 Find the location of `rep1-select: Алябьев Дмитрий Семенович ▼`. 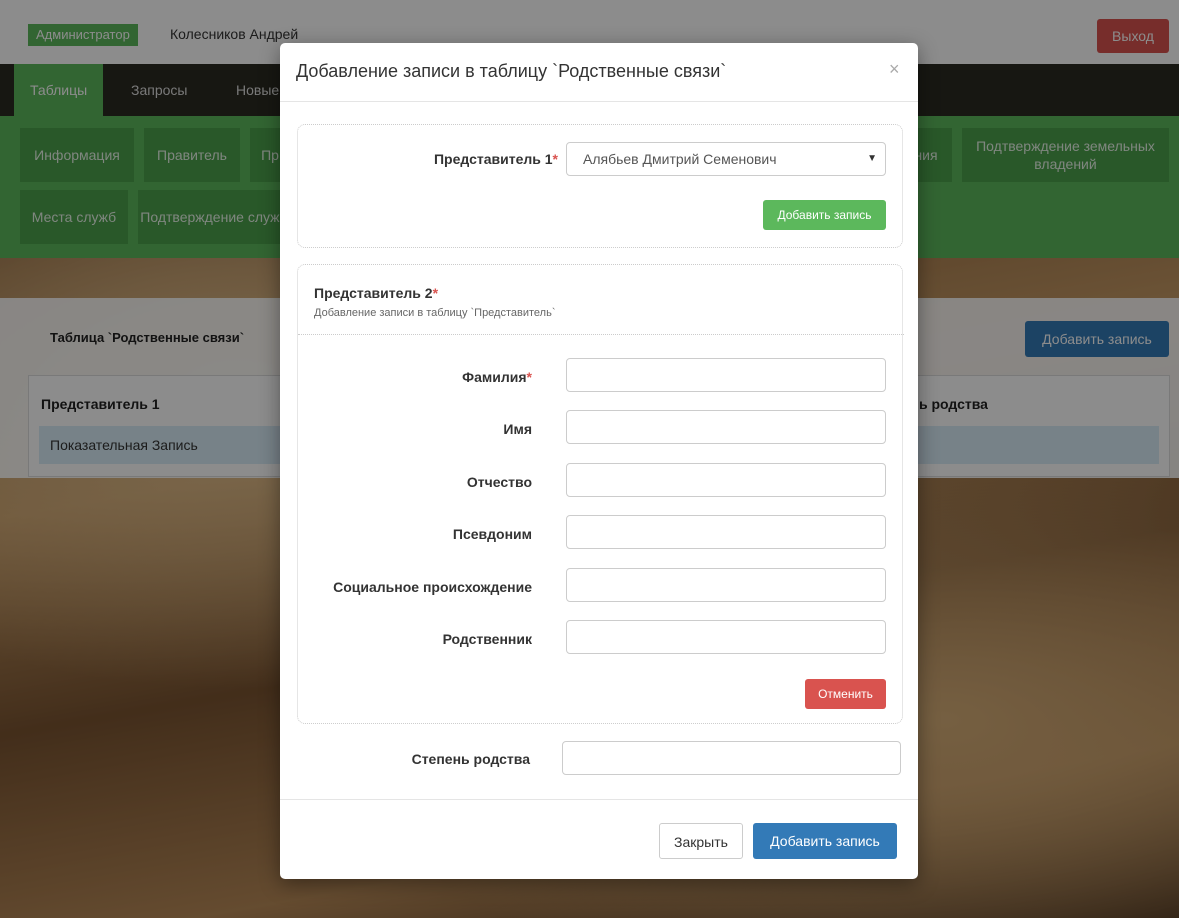

rep1-select: Алябьев Дмитрий Семенович ▼ is located at coordinates (726, 159).